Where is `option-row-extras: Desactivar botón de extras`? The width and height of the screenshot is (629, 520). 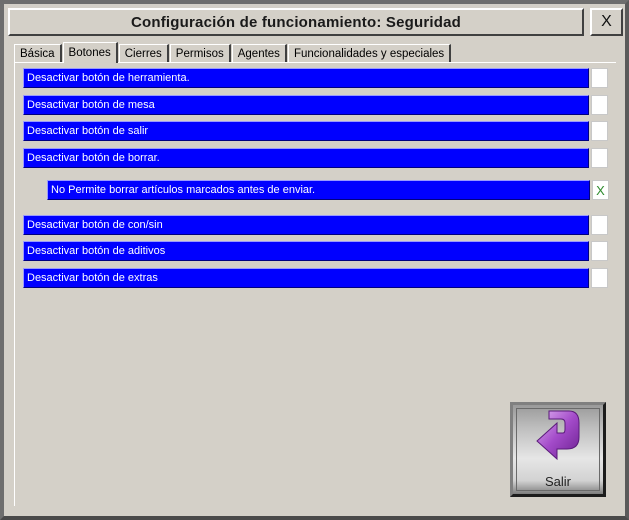 option-row-extras: Desactivar botón de extras is located at coordinates (315, 278).